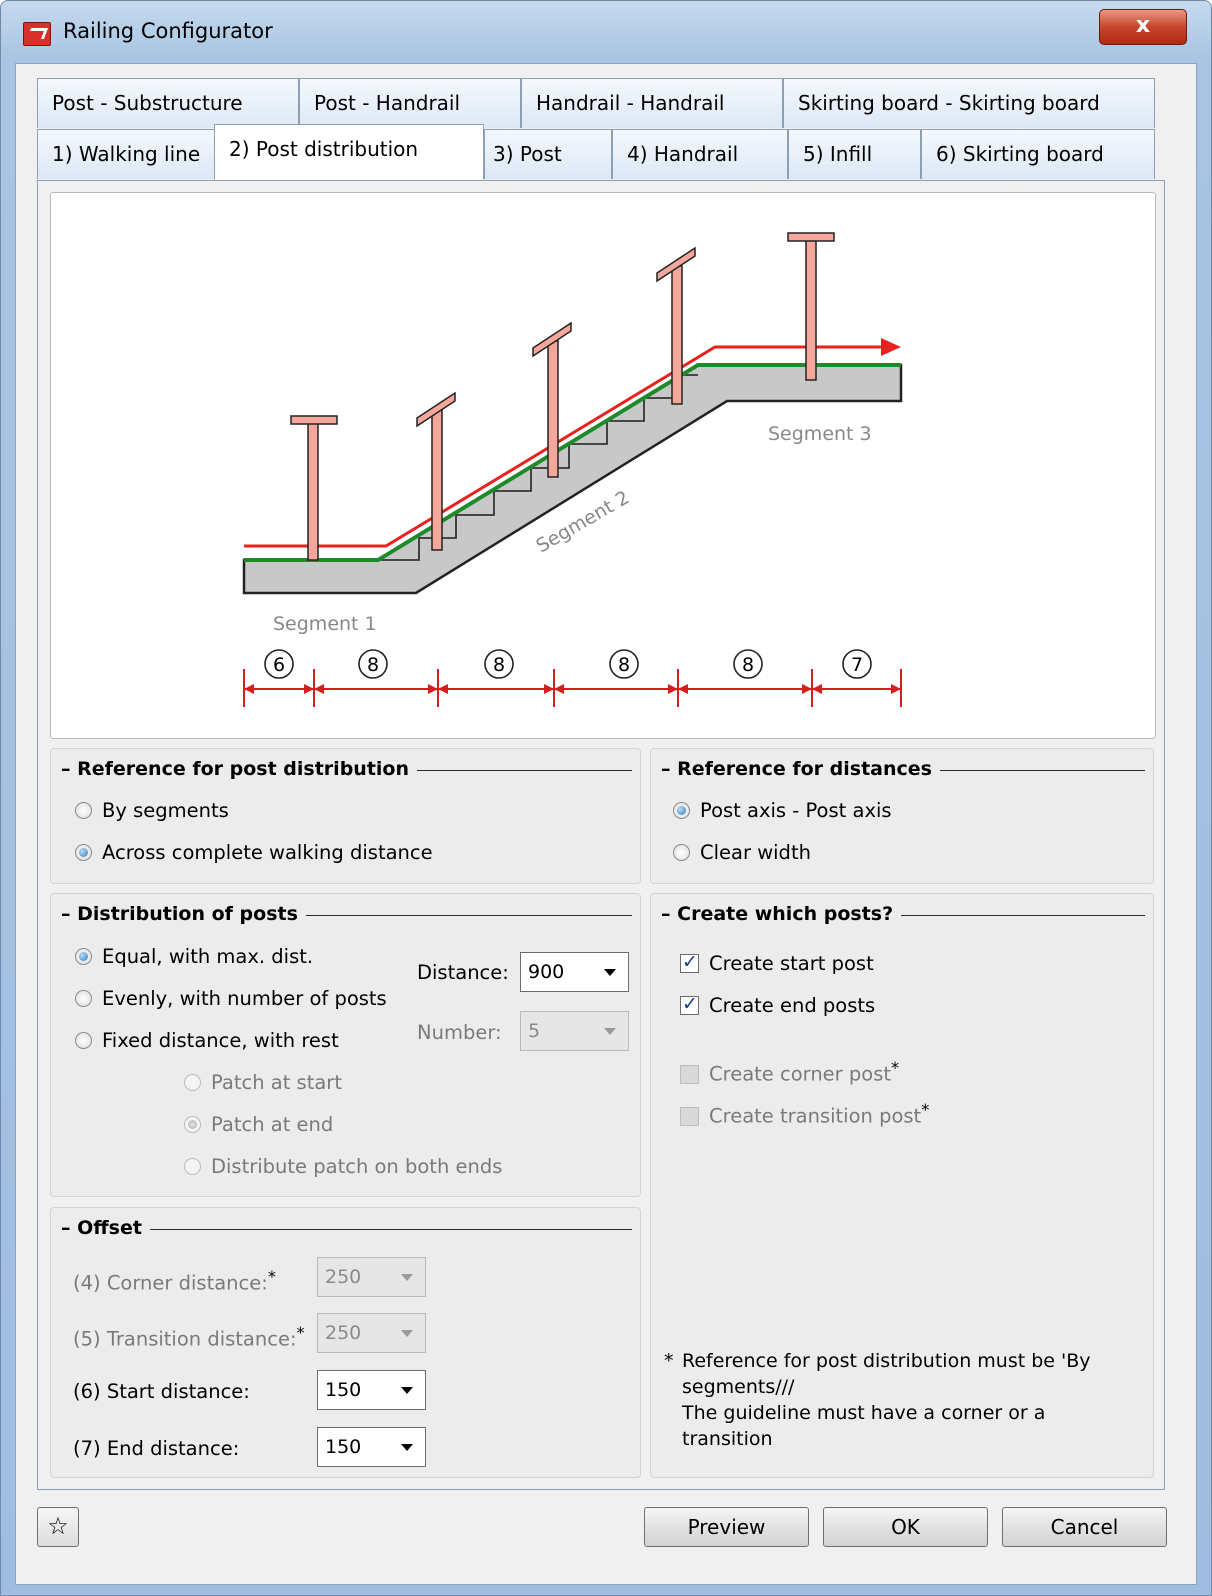 The image size is (1212, 1596). I want to click on radio-distribute-patch-both-ends: Distribute patch on both ends, so click(343, 1166).